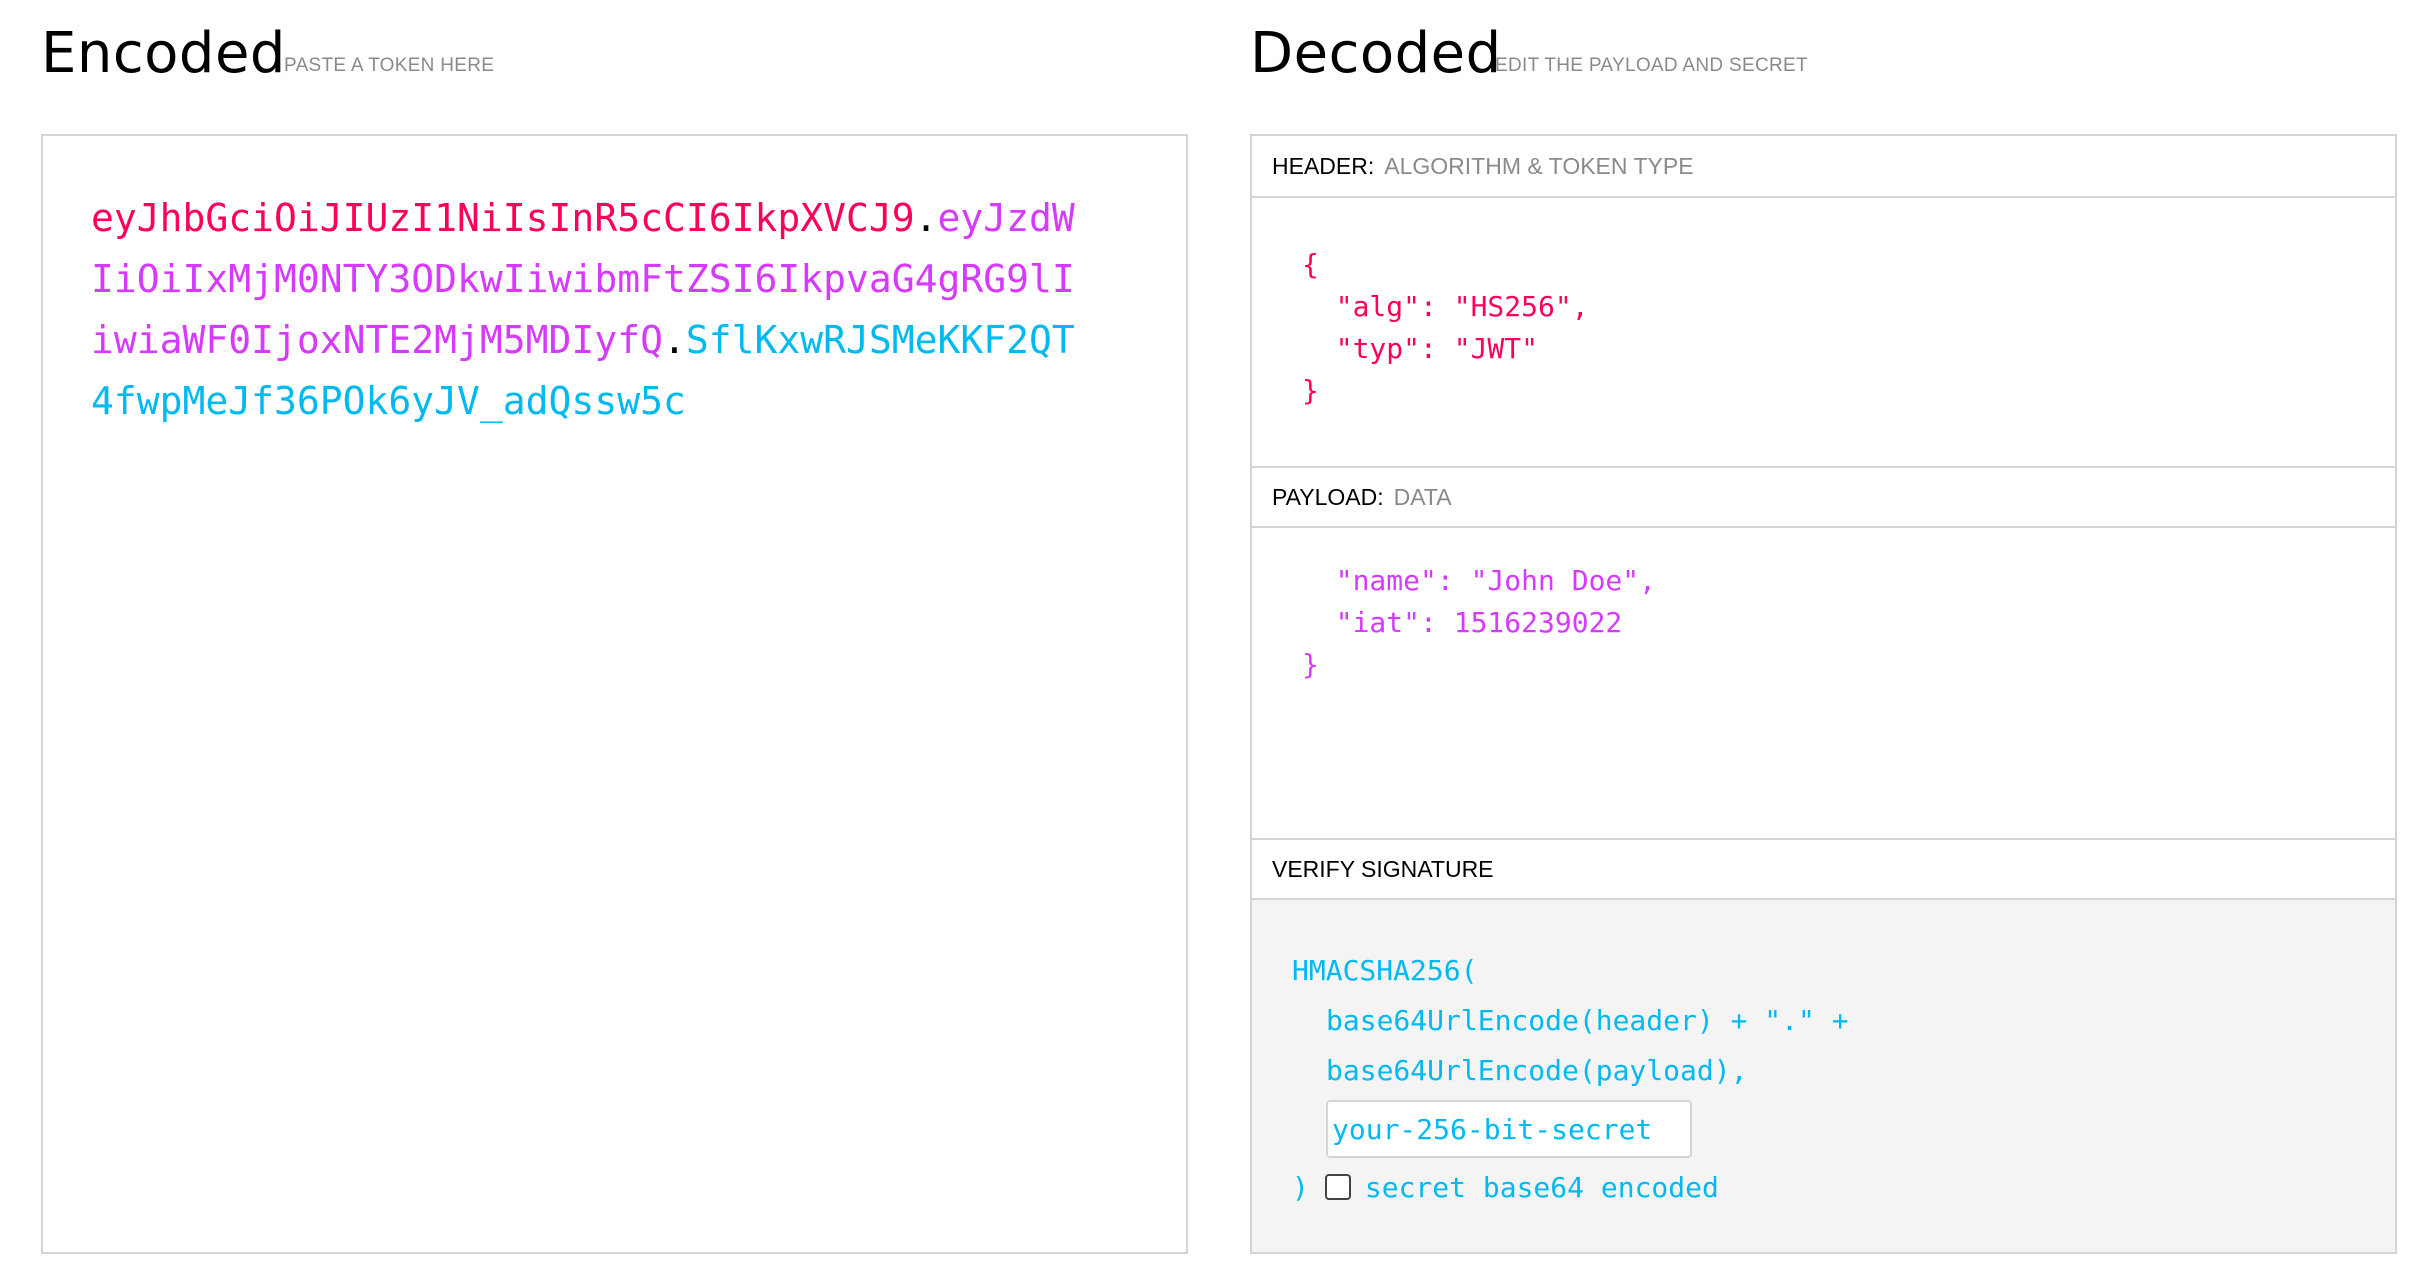  I want to click on payload-sublabel: DATA, so click(1422, 496).